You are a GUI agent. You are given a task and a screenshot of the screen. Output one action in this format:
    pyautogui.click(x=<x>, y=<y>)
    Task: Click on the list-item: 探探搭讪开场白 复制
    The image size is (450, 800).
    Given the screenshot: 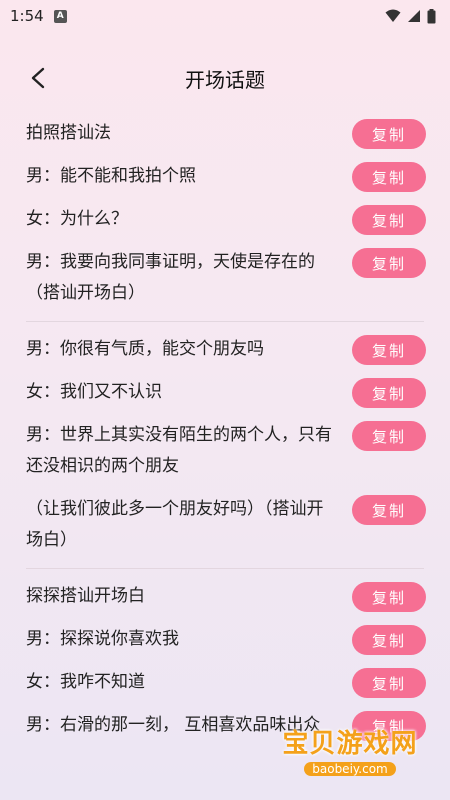 What is the action you would take?
    pyautogui.click(x=226, y=596)
    